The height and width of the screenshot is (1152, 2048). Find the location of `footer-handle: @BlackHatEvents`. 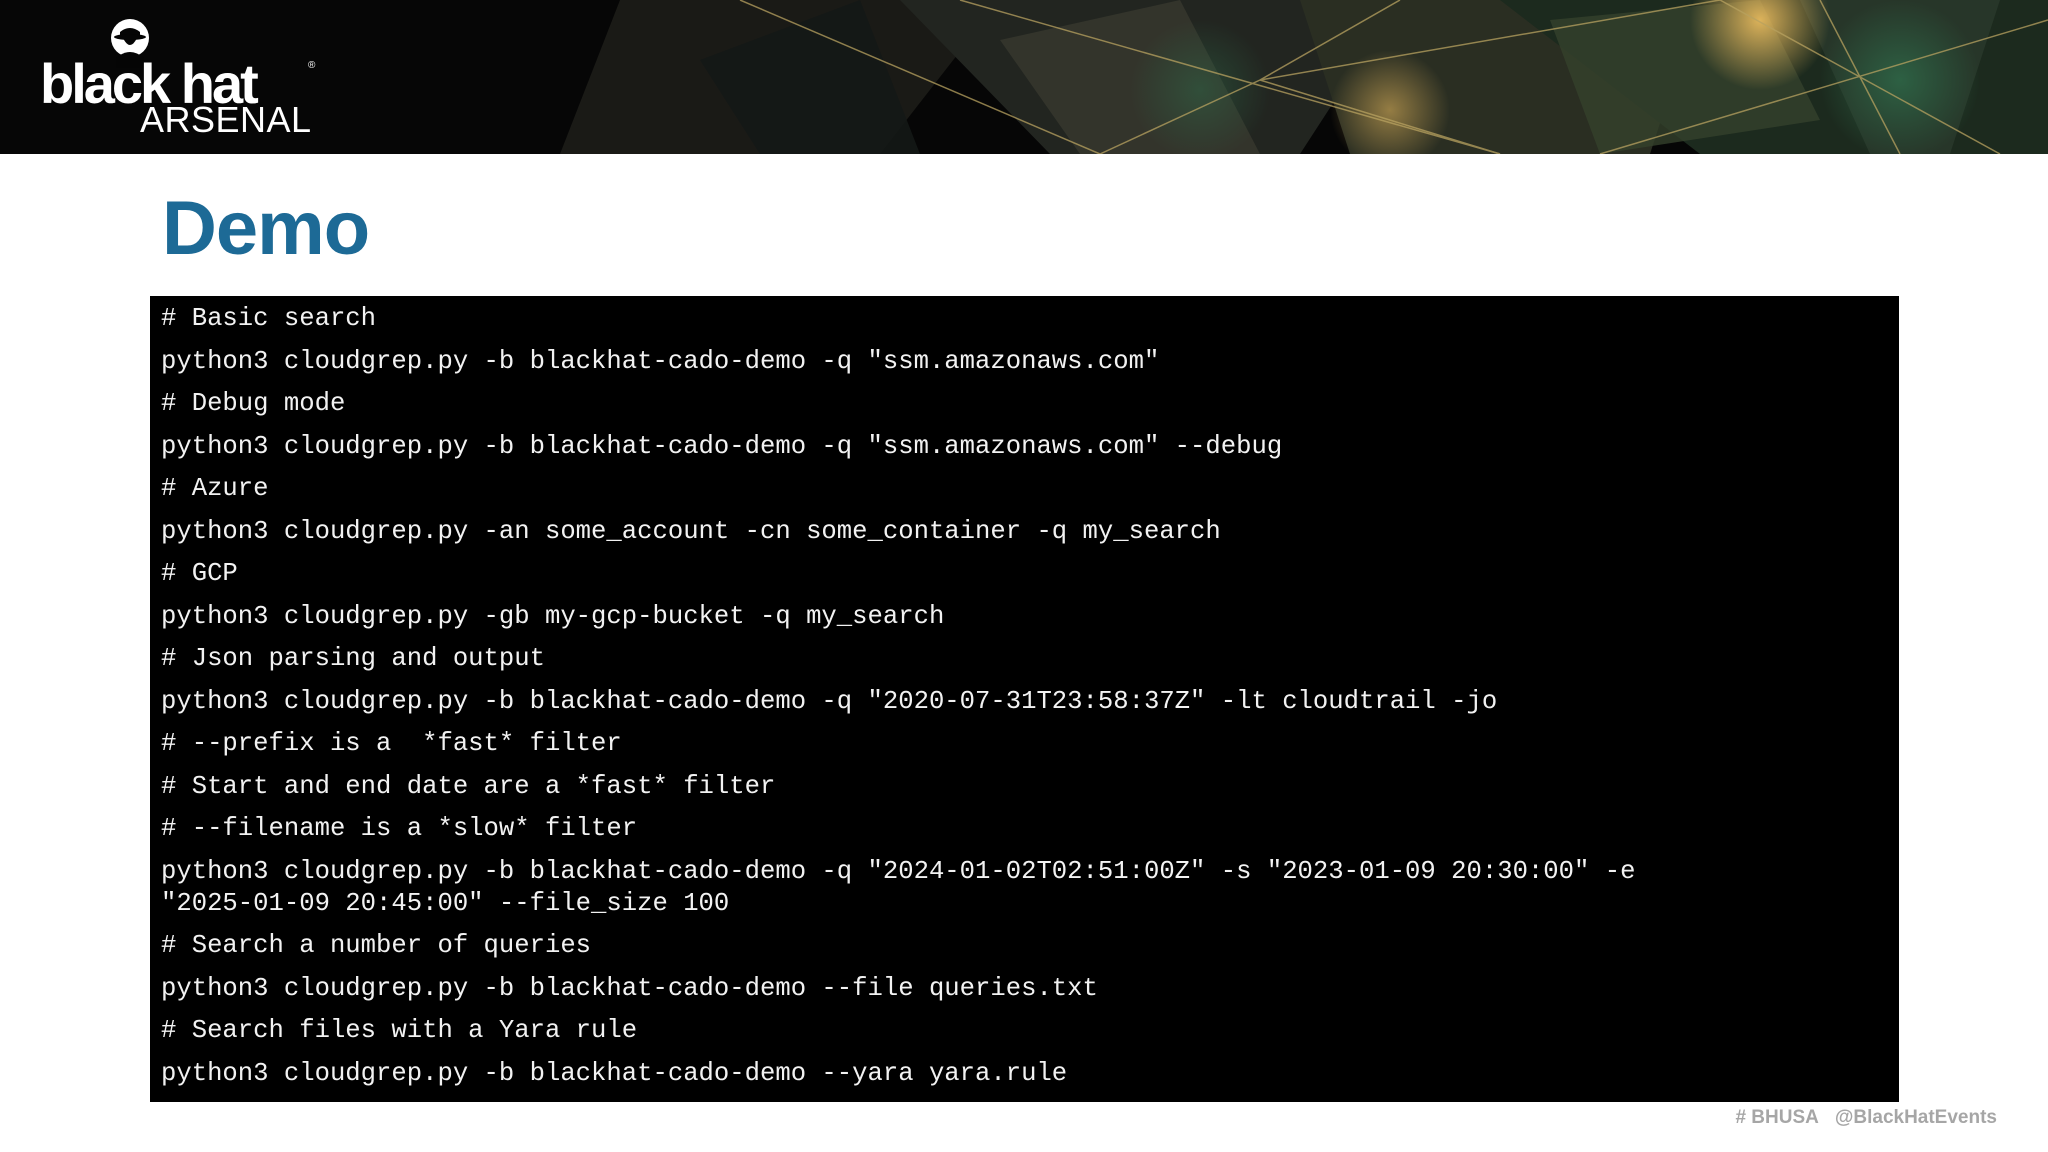

footer-handle: @BlackHatEvents is located at coordinates (1915, 1117).